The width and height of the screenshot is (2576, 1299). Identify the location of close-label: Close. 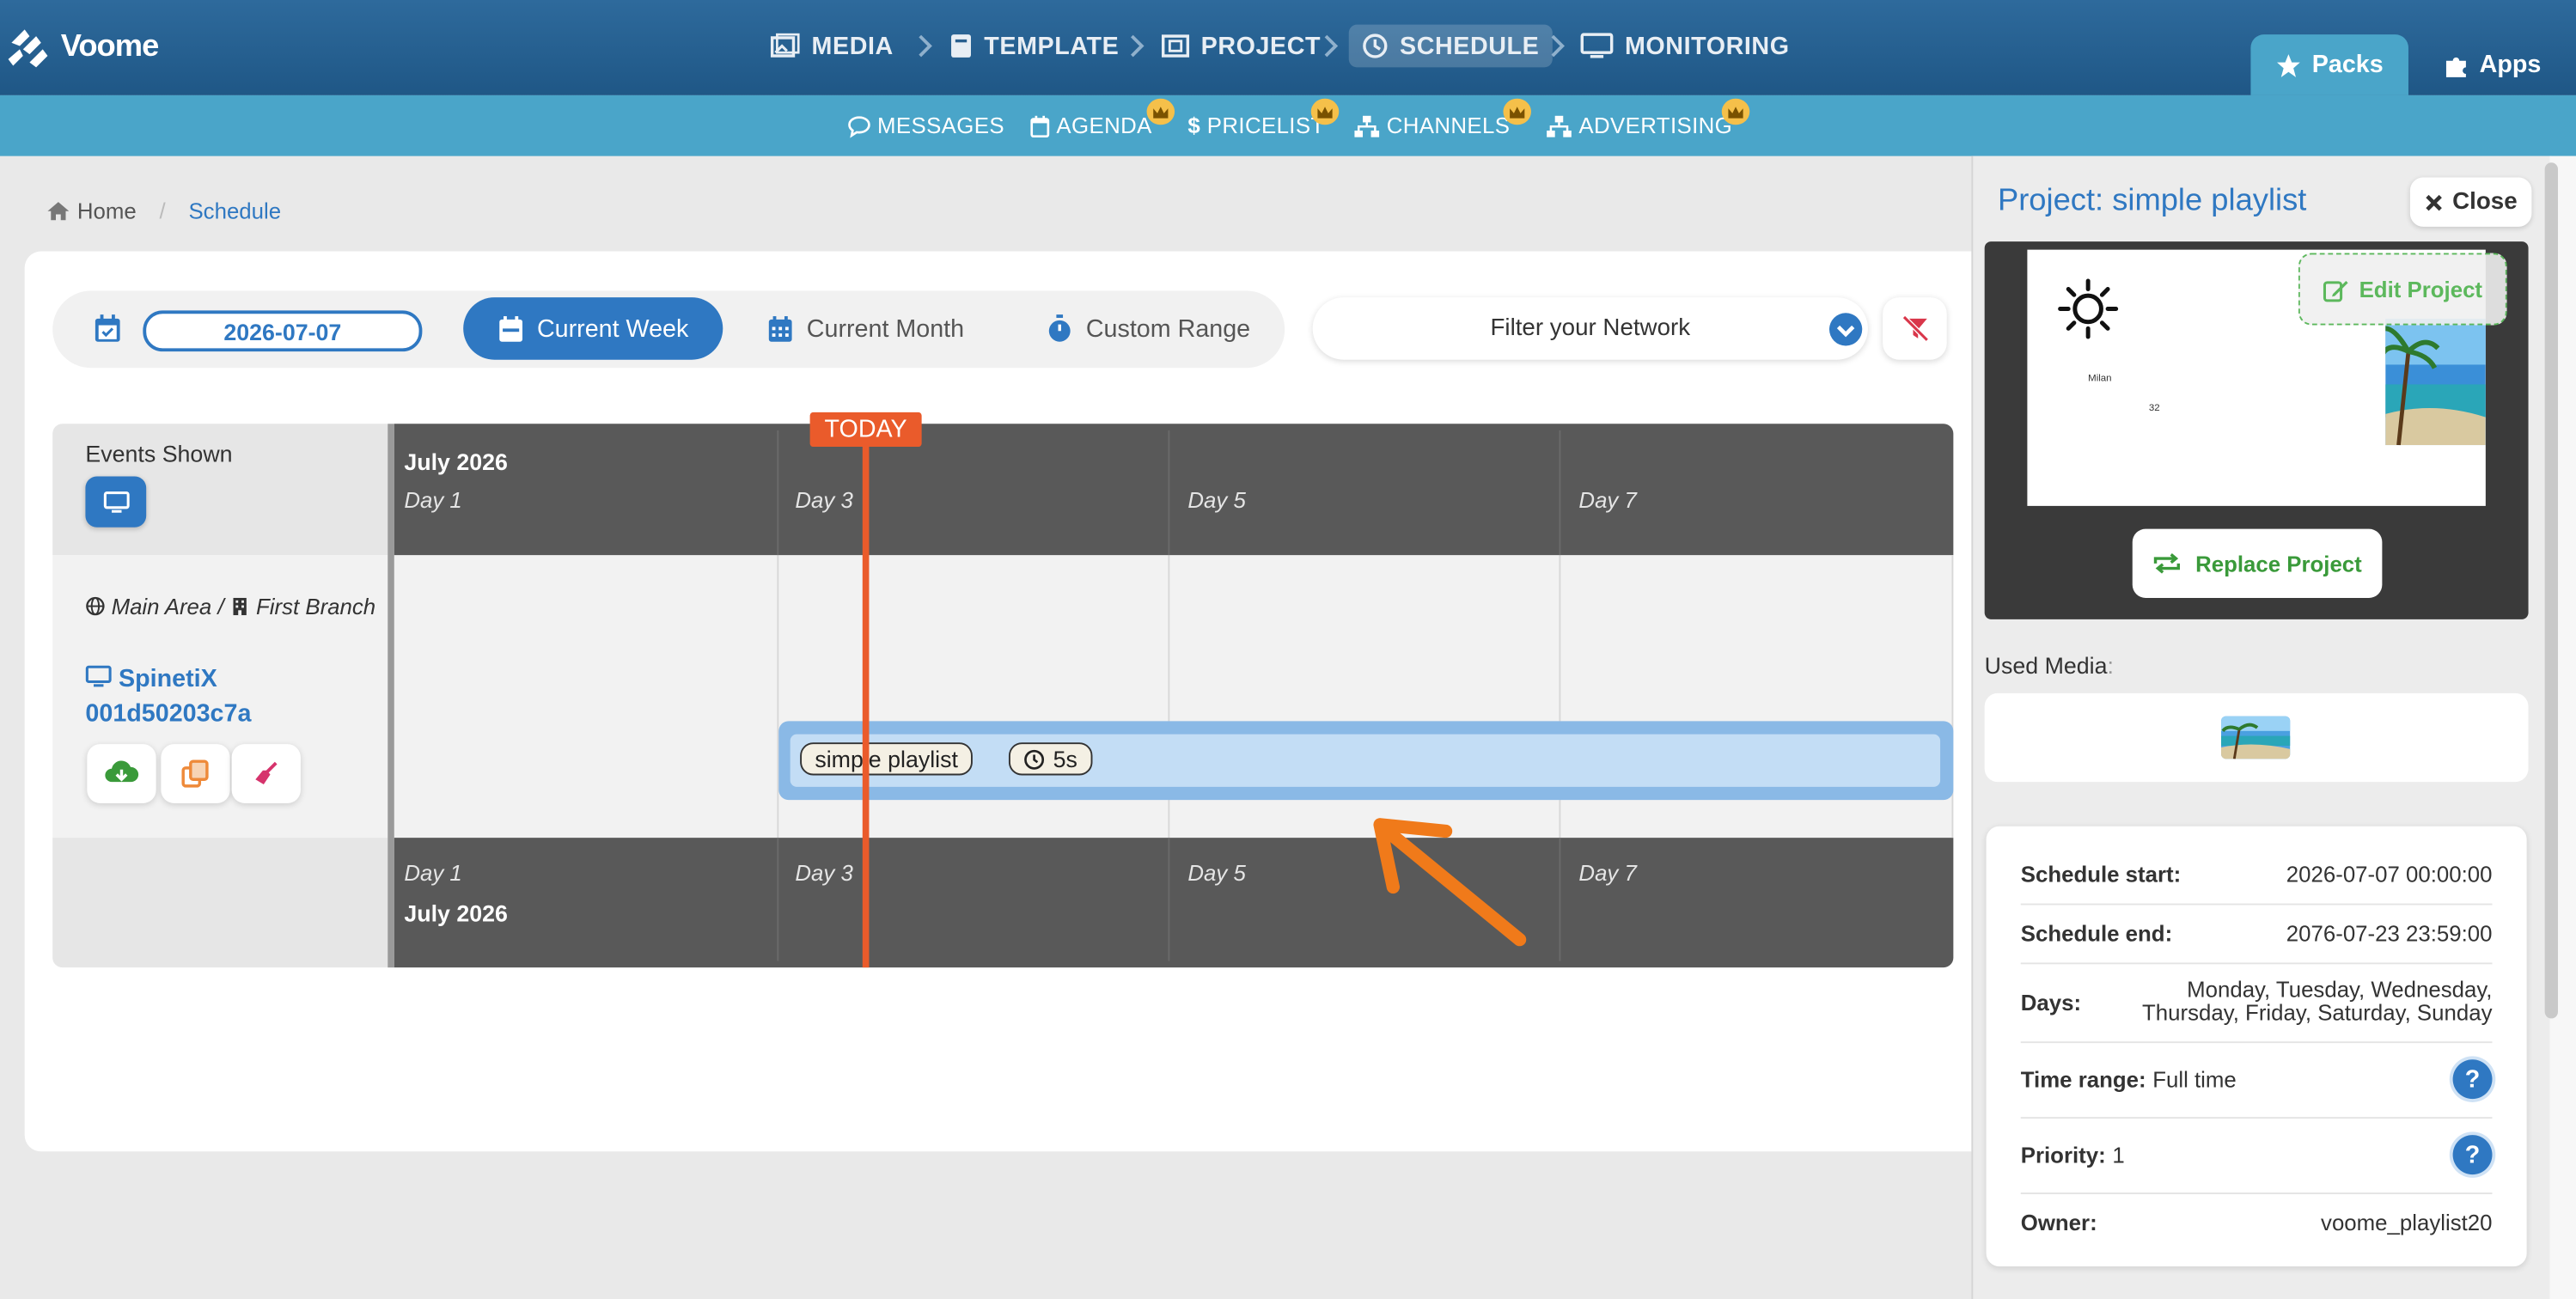
(2485, 202).